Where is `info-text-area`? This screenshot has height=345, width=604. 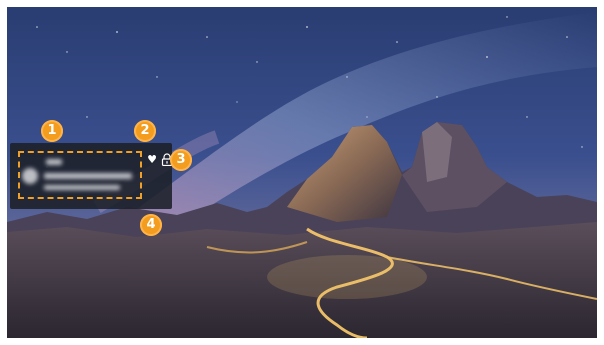
info-text-area is located at coordinates (80, 175).